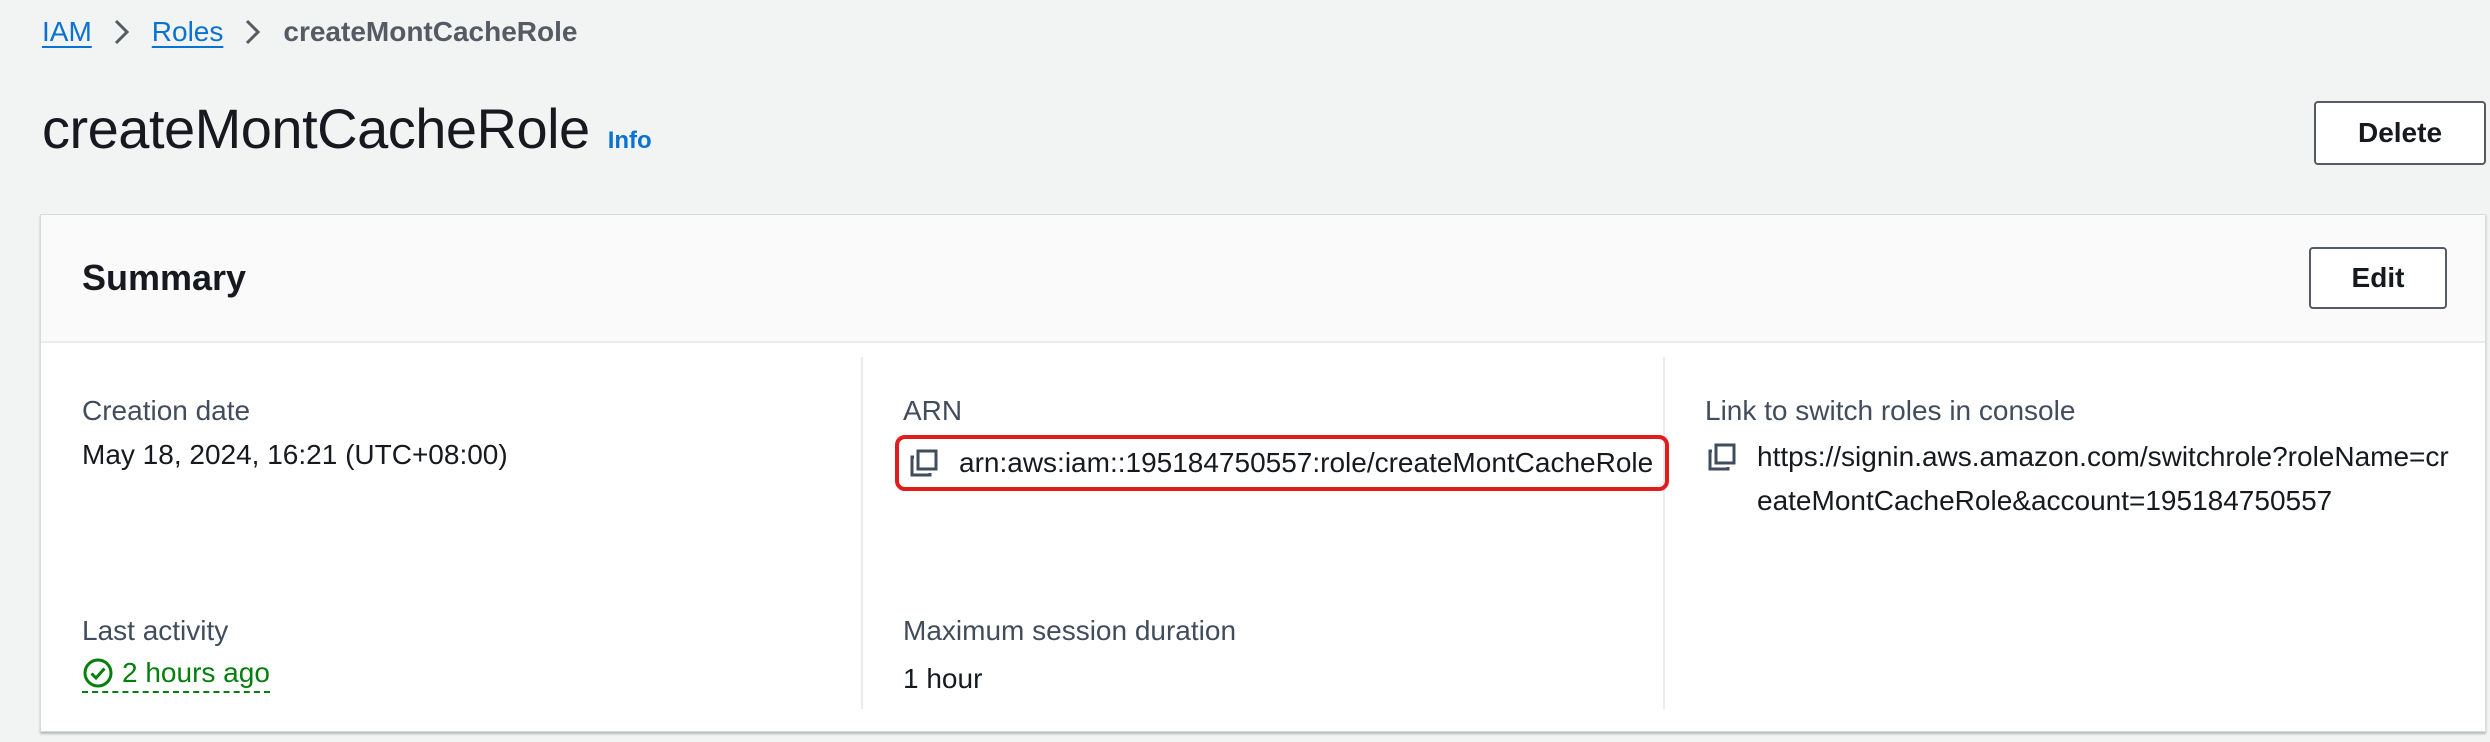  I want to click on last-activity-label: Last activity, so click(155, 630).